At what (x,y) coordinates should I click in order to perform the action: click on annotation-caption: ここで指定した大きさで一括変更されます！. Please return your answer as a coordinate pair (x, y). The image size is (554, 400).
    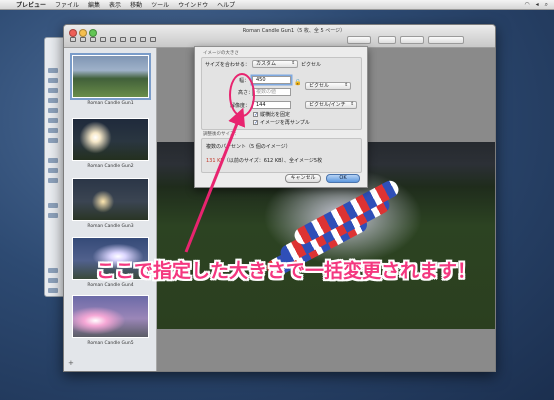
    Looking at the image, I should click on (286, 271).